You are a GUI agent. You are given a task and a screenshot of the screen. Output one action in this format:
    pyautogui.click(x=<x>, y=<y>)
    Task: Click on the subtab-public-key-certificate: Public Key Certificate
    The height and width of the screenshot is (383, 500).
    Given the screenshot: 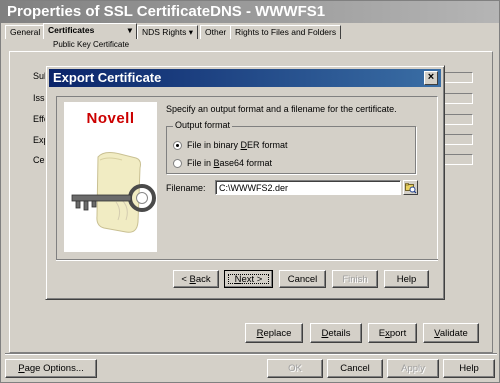 What is the action you would take?
    pyautogui.click(x=90, y=45)
    